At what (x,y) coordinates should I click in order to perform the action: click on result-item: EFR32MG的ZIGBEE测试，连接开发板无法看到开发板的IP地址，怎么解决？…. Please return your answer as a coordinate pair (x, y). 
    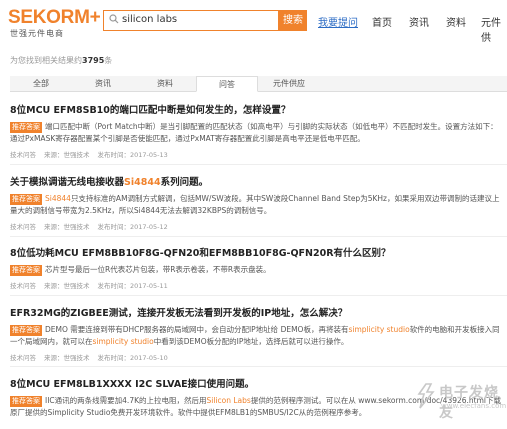
    Looking at the image, I should click on (257, 333).